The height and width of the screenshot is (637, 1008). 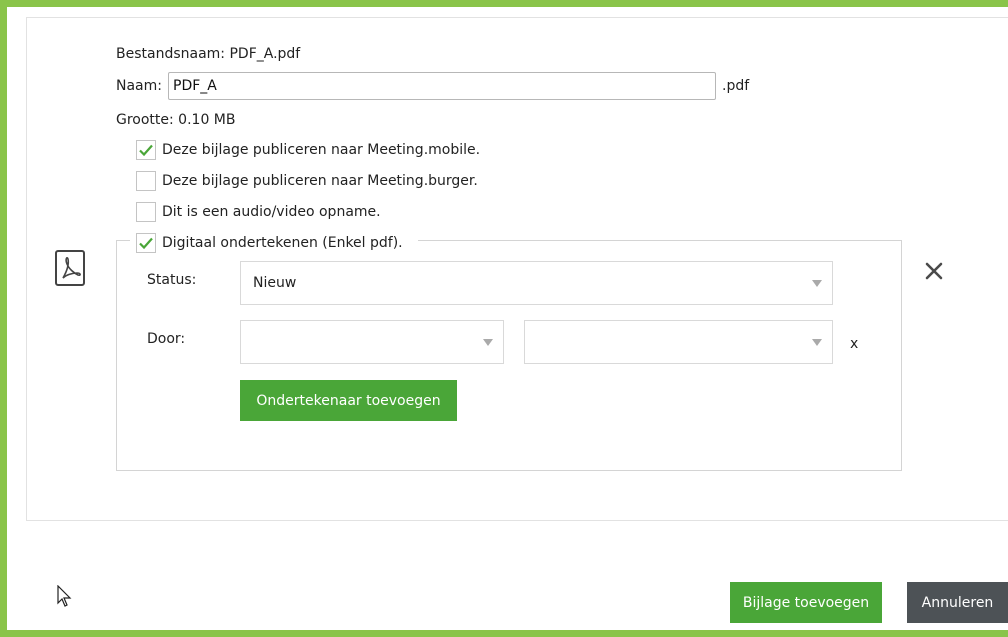 What do you see at coordinates (70, 268) in the screenshot?
I see `pdf-file-icon` at bounding box center [70, 268].